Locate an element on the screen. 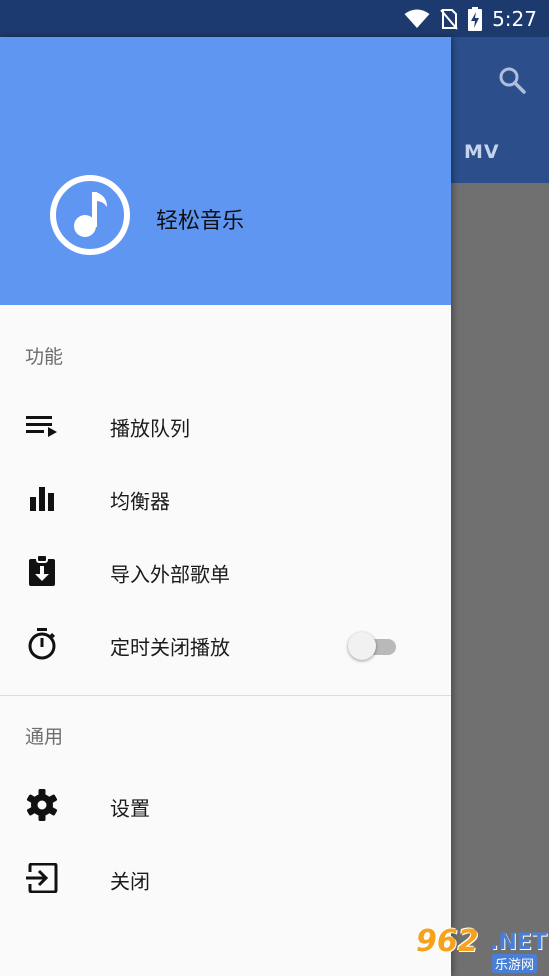  app-name: 轻松音乐 is located at coordinates (200, 221).